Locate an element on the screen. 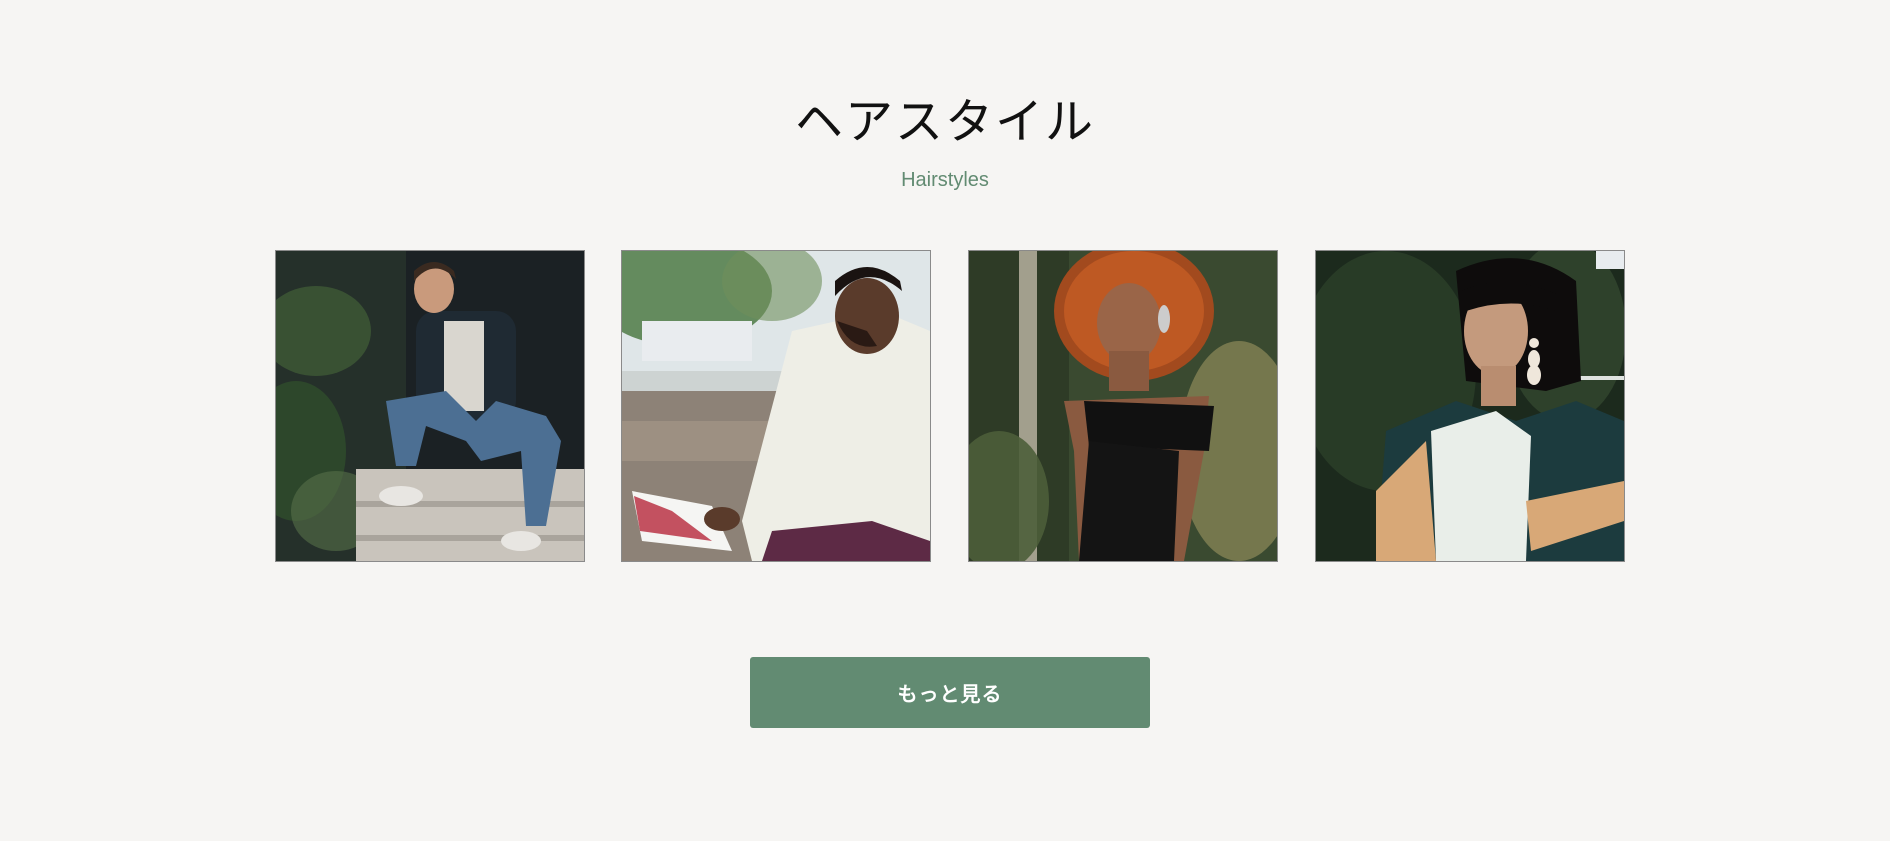 The height and width of the screenshot is (865, 1890). section-subtitle: Hairstyles is located at coordinates (945, 180).